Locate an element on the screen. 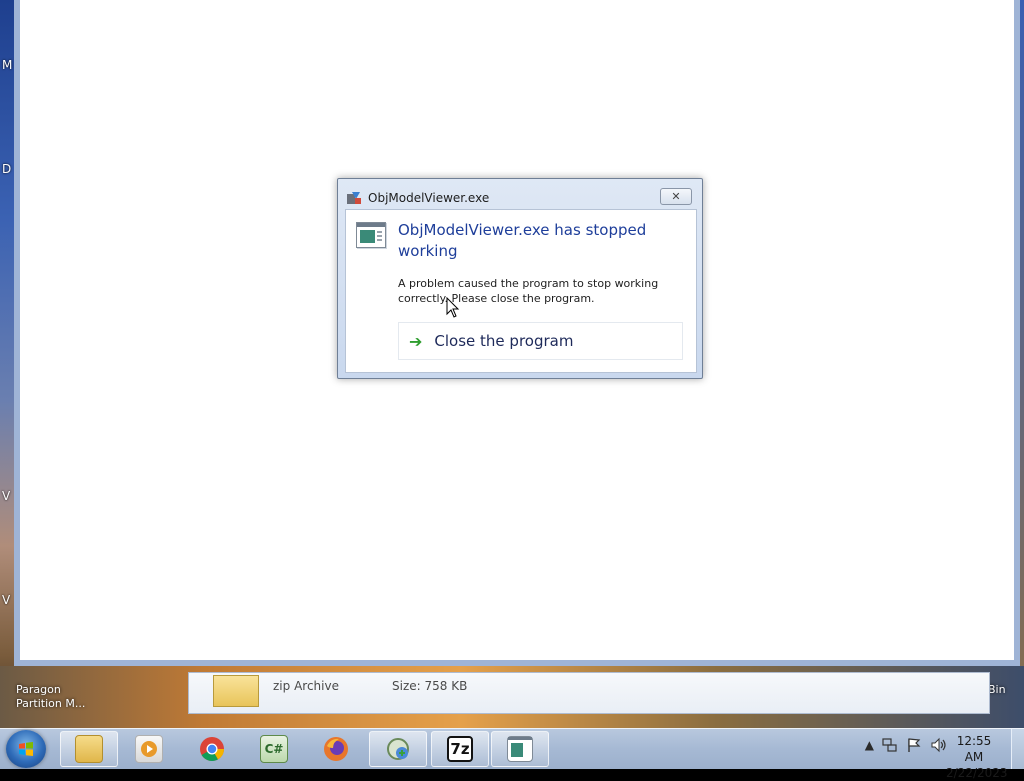  taskbar-objmodelviewer is located at coordinates (520, 749).